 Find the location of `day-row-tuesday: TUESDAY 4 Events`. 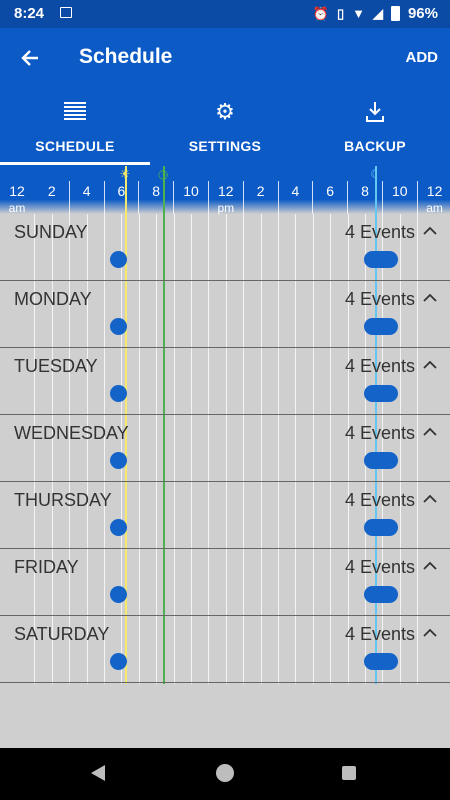

day-row-tuesday: TUESDAY 4 Events is located at coordinates (225, 381).